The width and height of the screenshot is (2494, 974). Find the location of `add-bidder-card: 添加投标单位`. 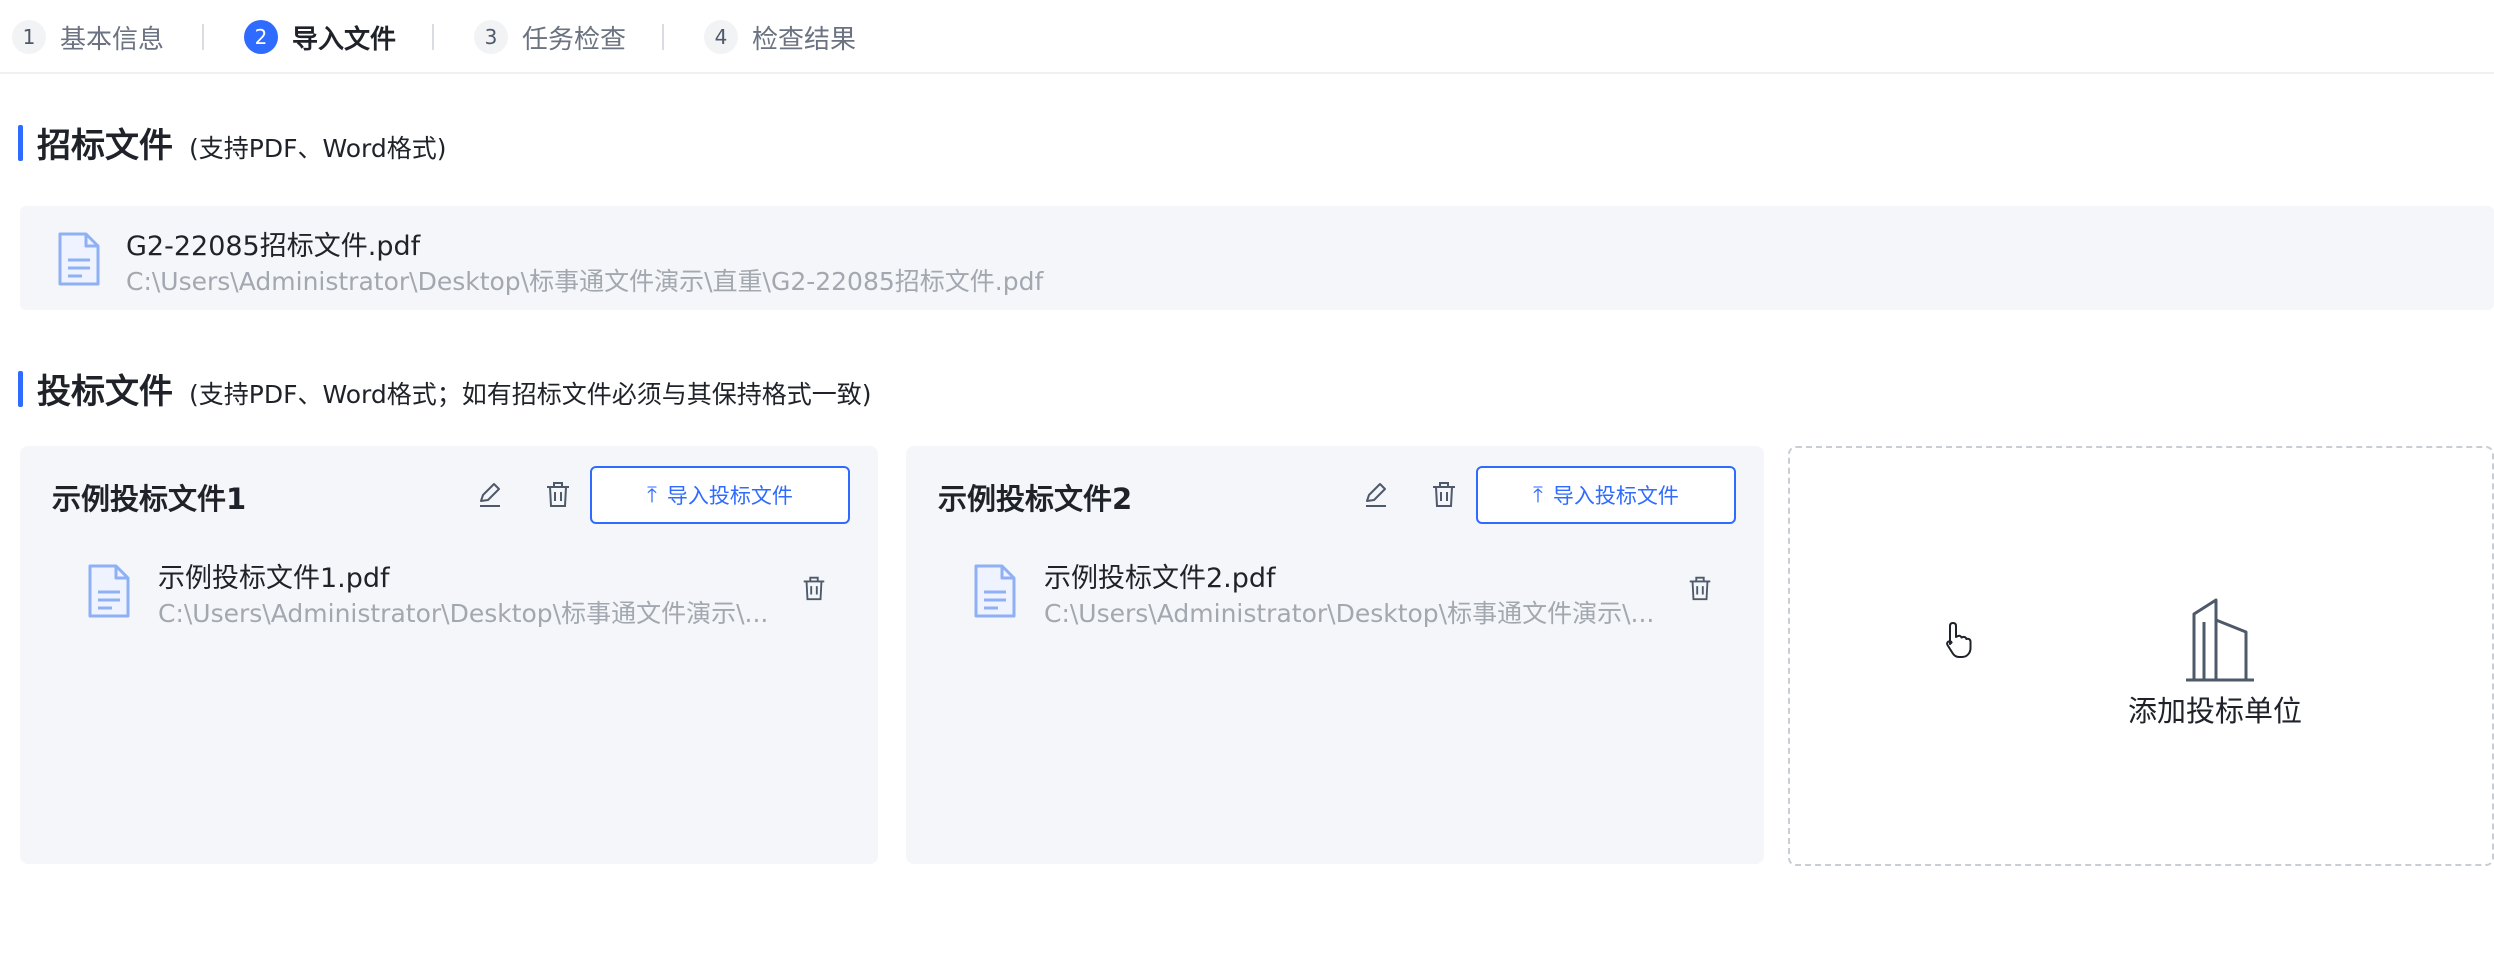

add-bidder-card: 添加投标单位 is located at coordinates (2141, 656).